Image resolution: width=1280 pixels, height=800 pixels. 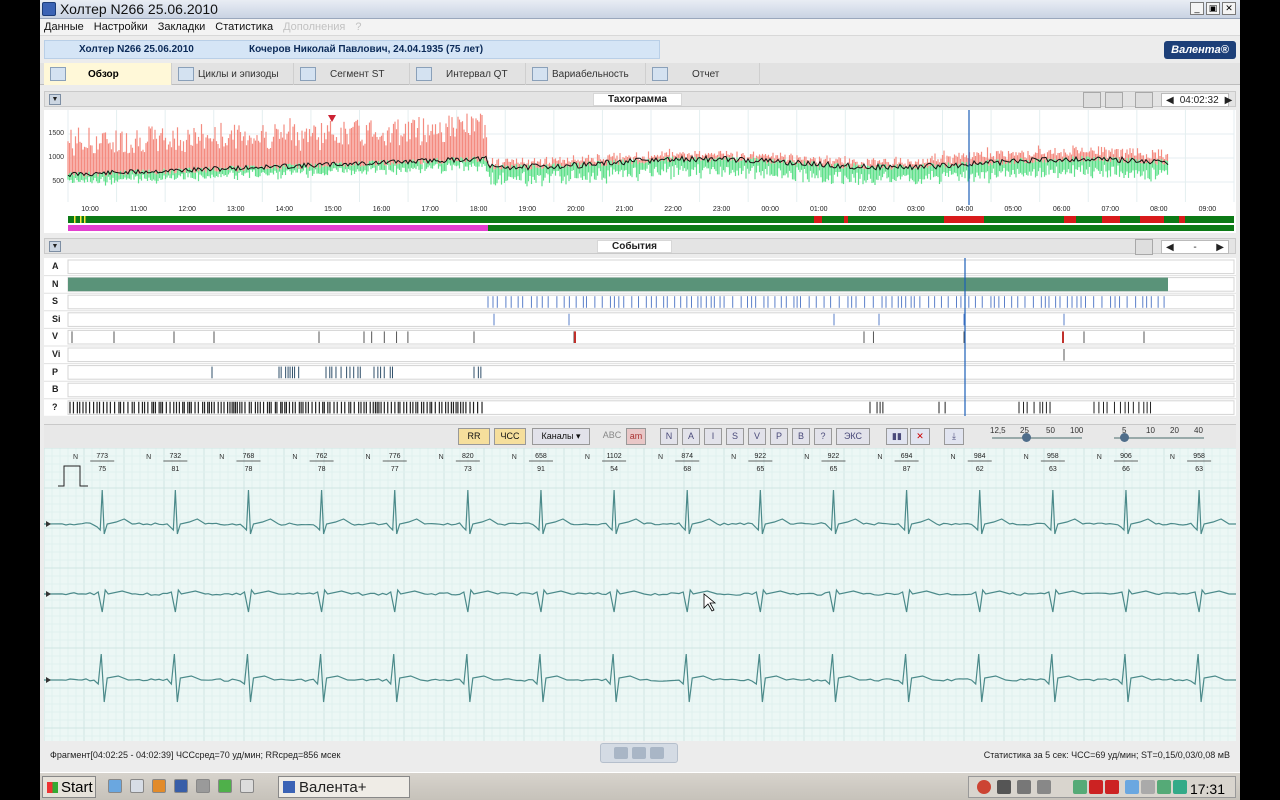 What do you see at coordinates (1220, 247) in the screenshot?
I see `next-event-icon: ▶` at bounding box center [1220, 247].